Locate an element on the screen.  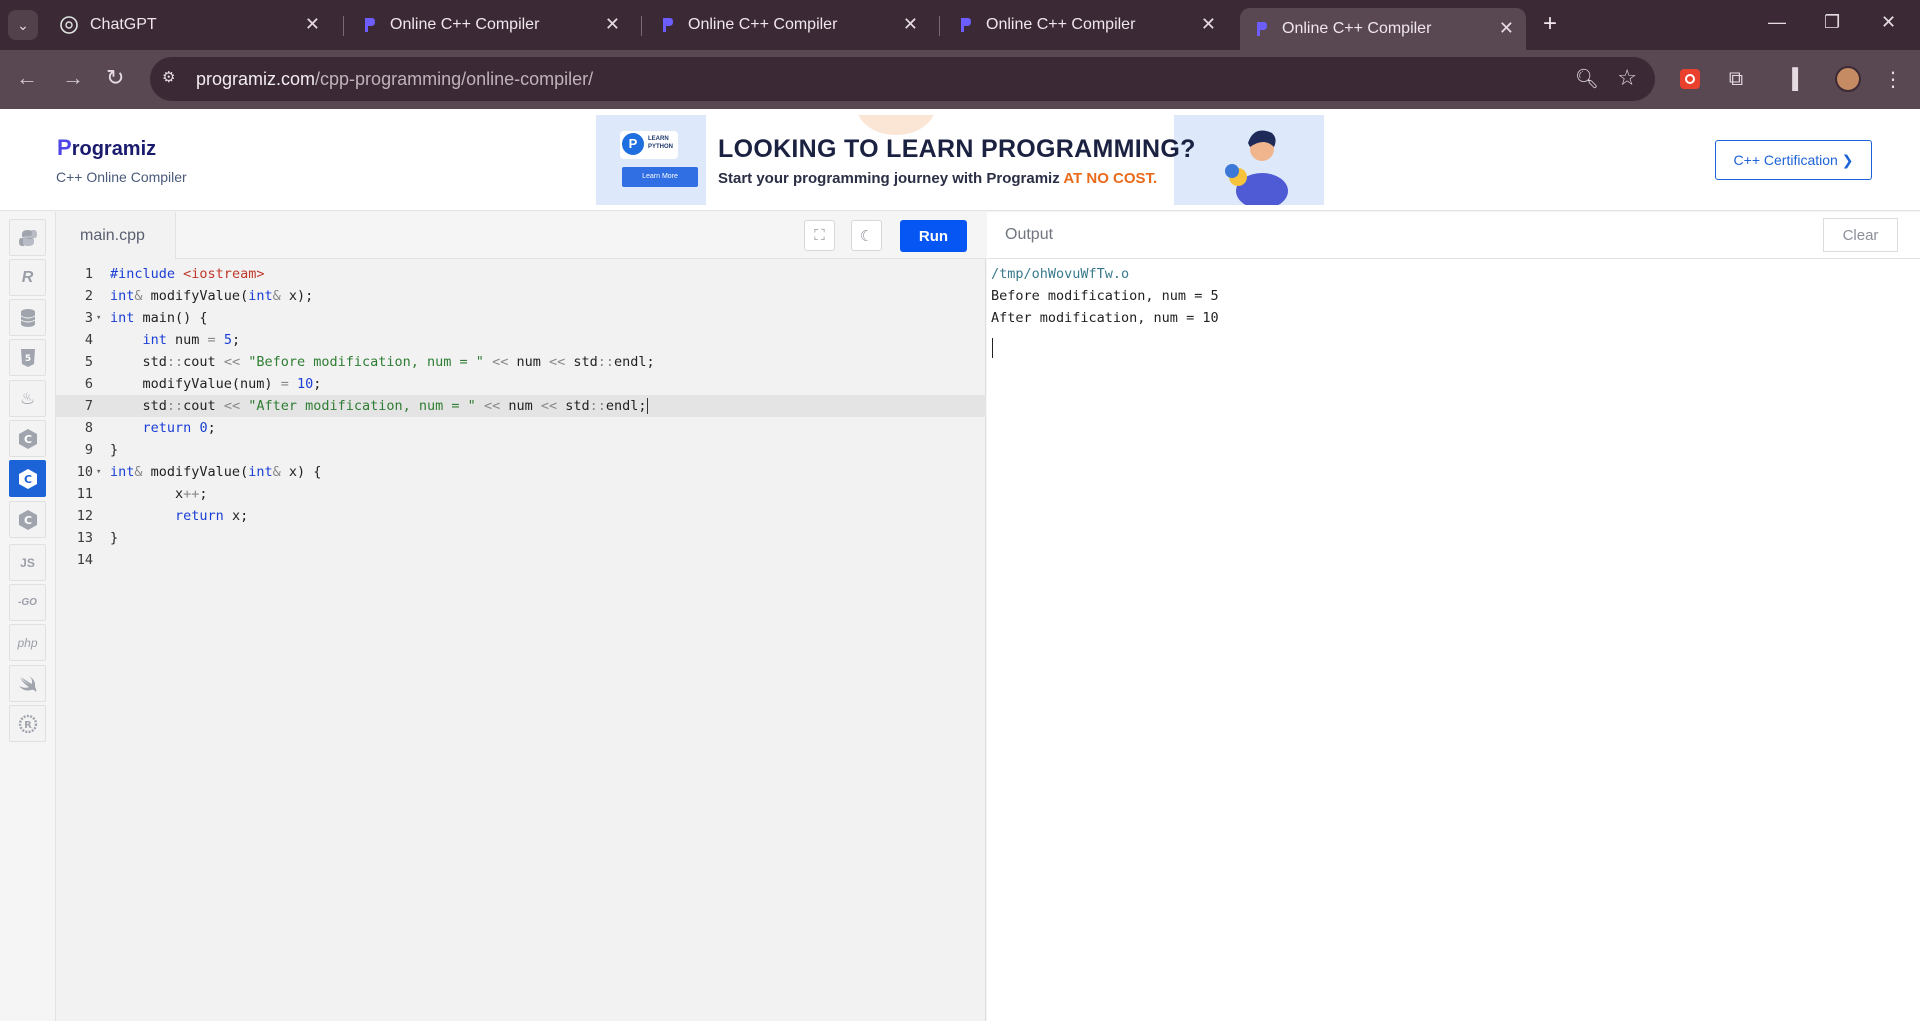
lang-python-button is located at coordinates (27, 237).